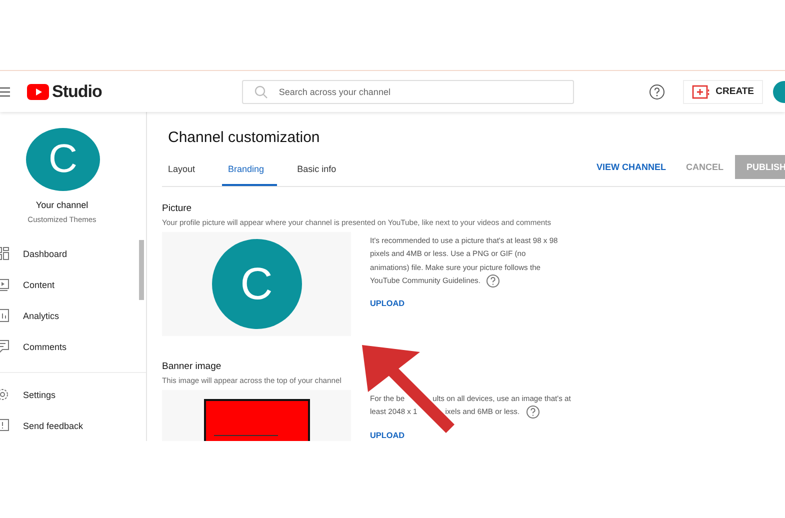  I want to click on tab: Branding, so click(250, 170).